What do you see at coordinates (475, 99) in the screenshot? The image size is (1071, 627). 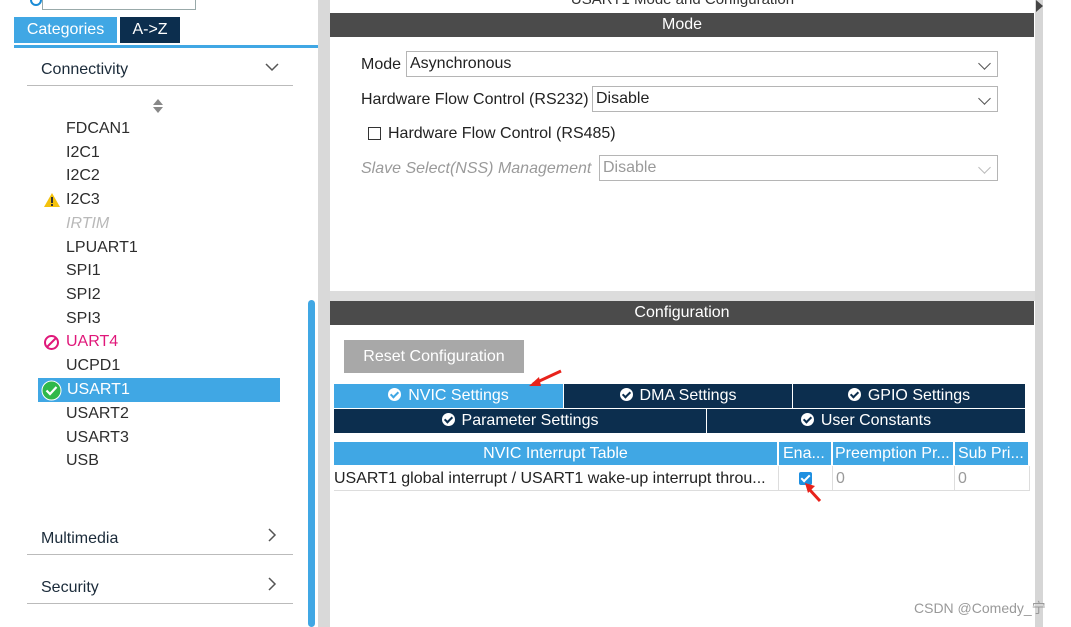 I see `hfc232-label: Hardware Flow Control (RS232)` at bounding box center [475, 99].